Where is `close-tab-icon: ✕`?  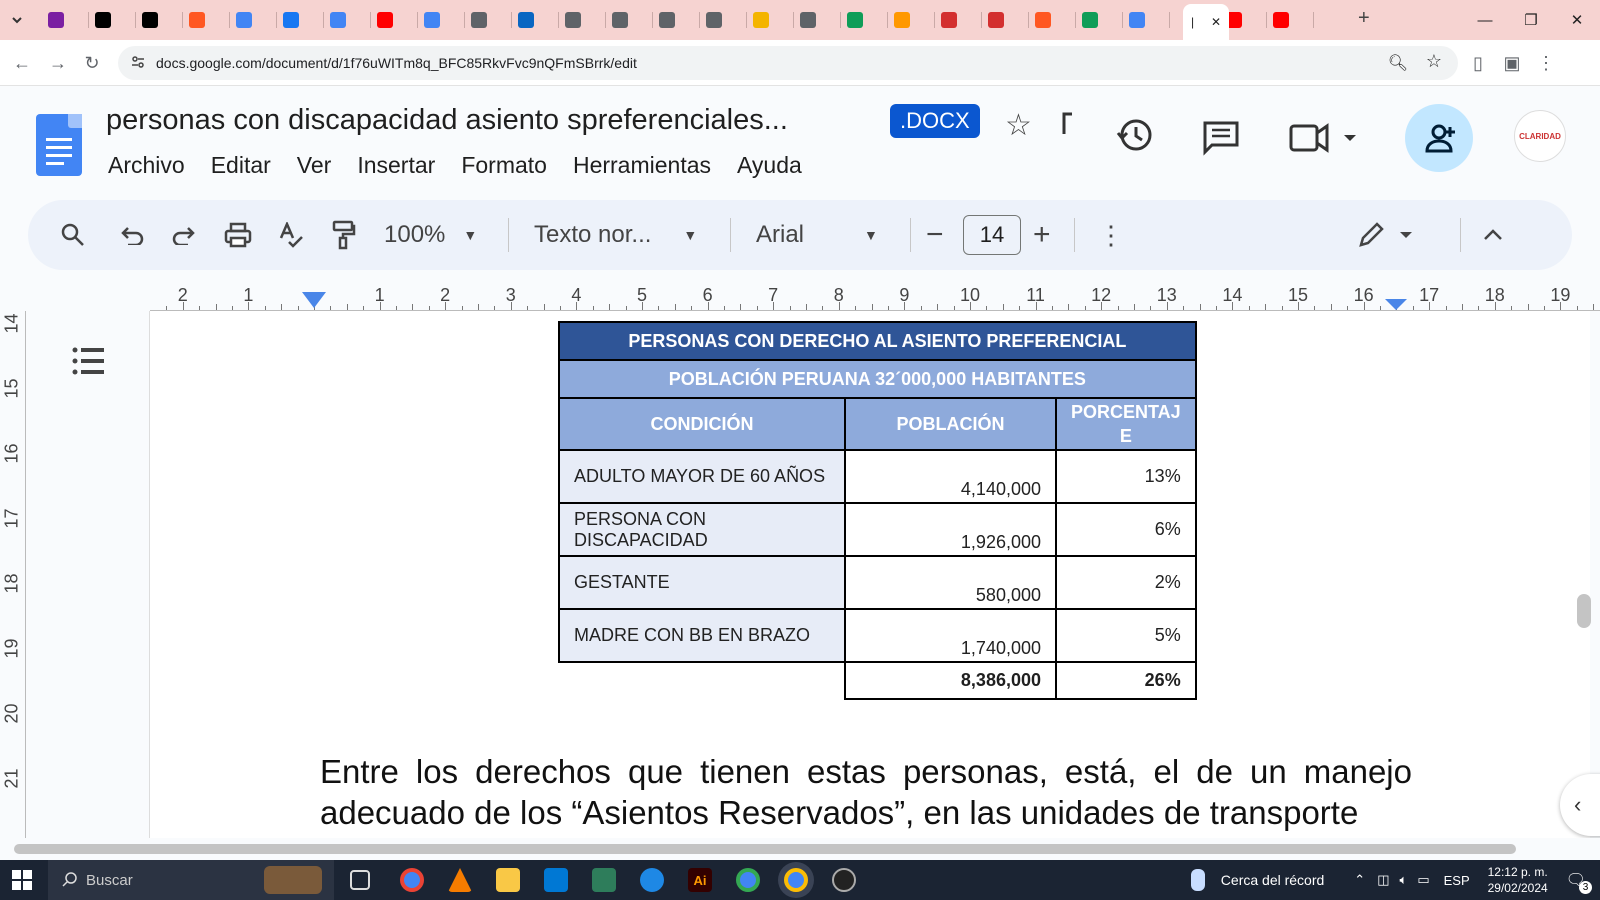
close-tab-icon: ✕ is located at coordinates (1216, 22).